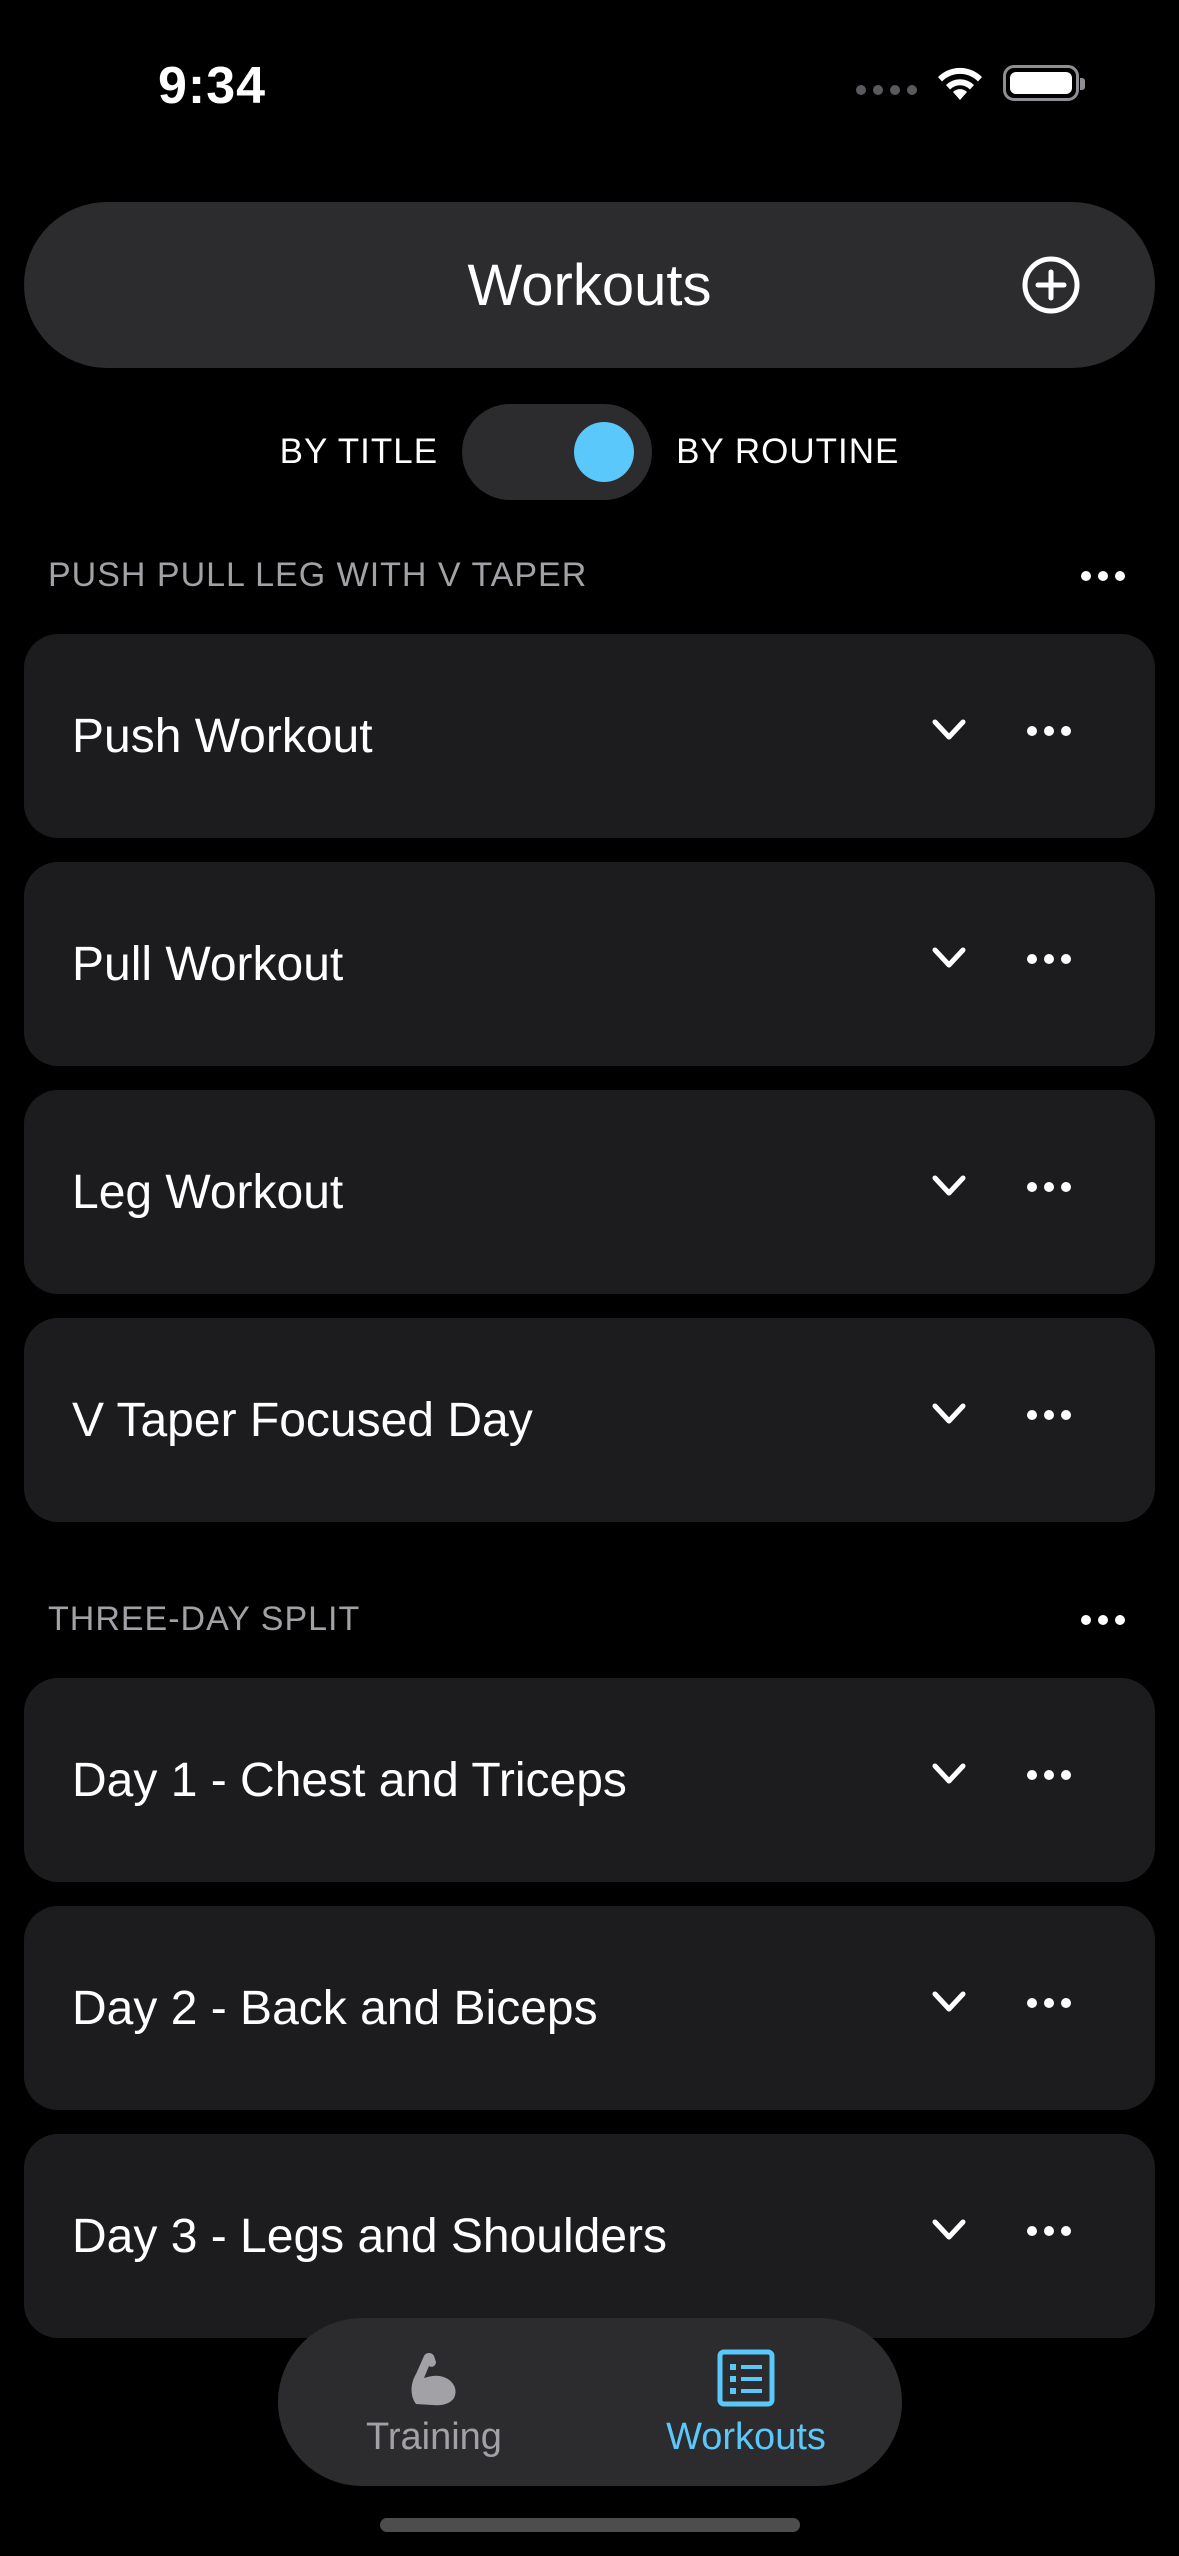 This screenshot has width=1179, height=2556. Describe the element at coordinates (208, 964) in the screenshot. I see `workout-title: Pull Workout` at that location.